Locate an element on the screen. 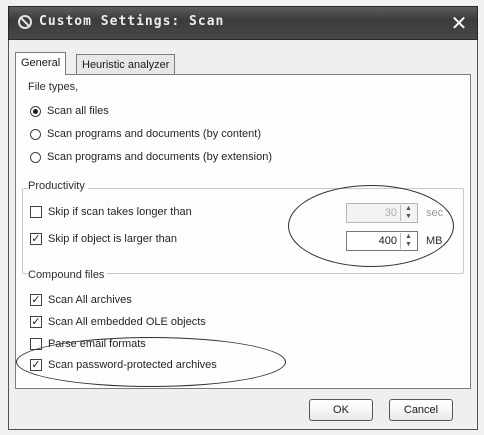 The height and width of the screenshot is (435, 484). skip-size-checkbox: ✓ is located at coordinates (36, 239).